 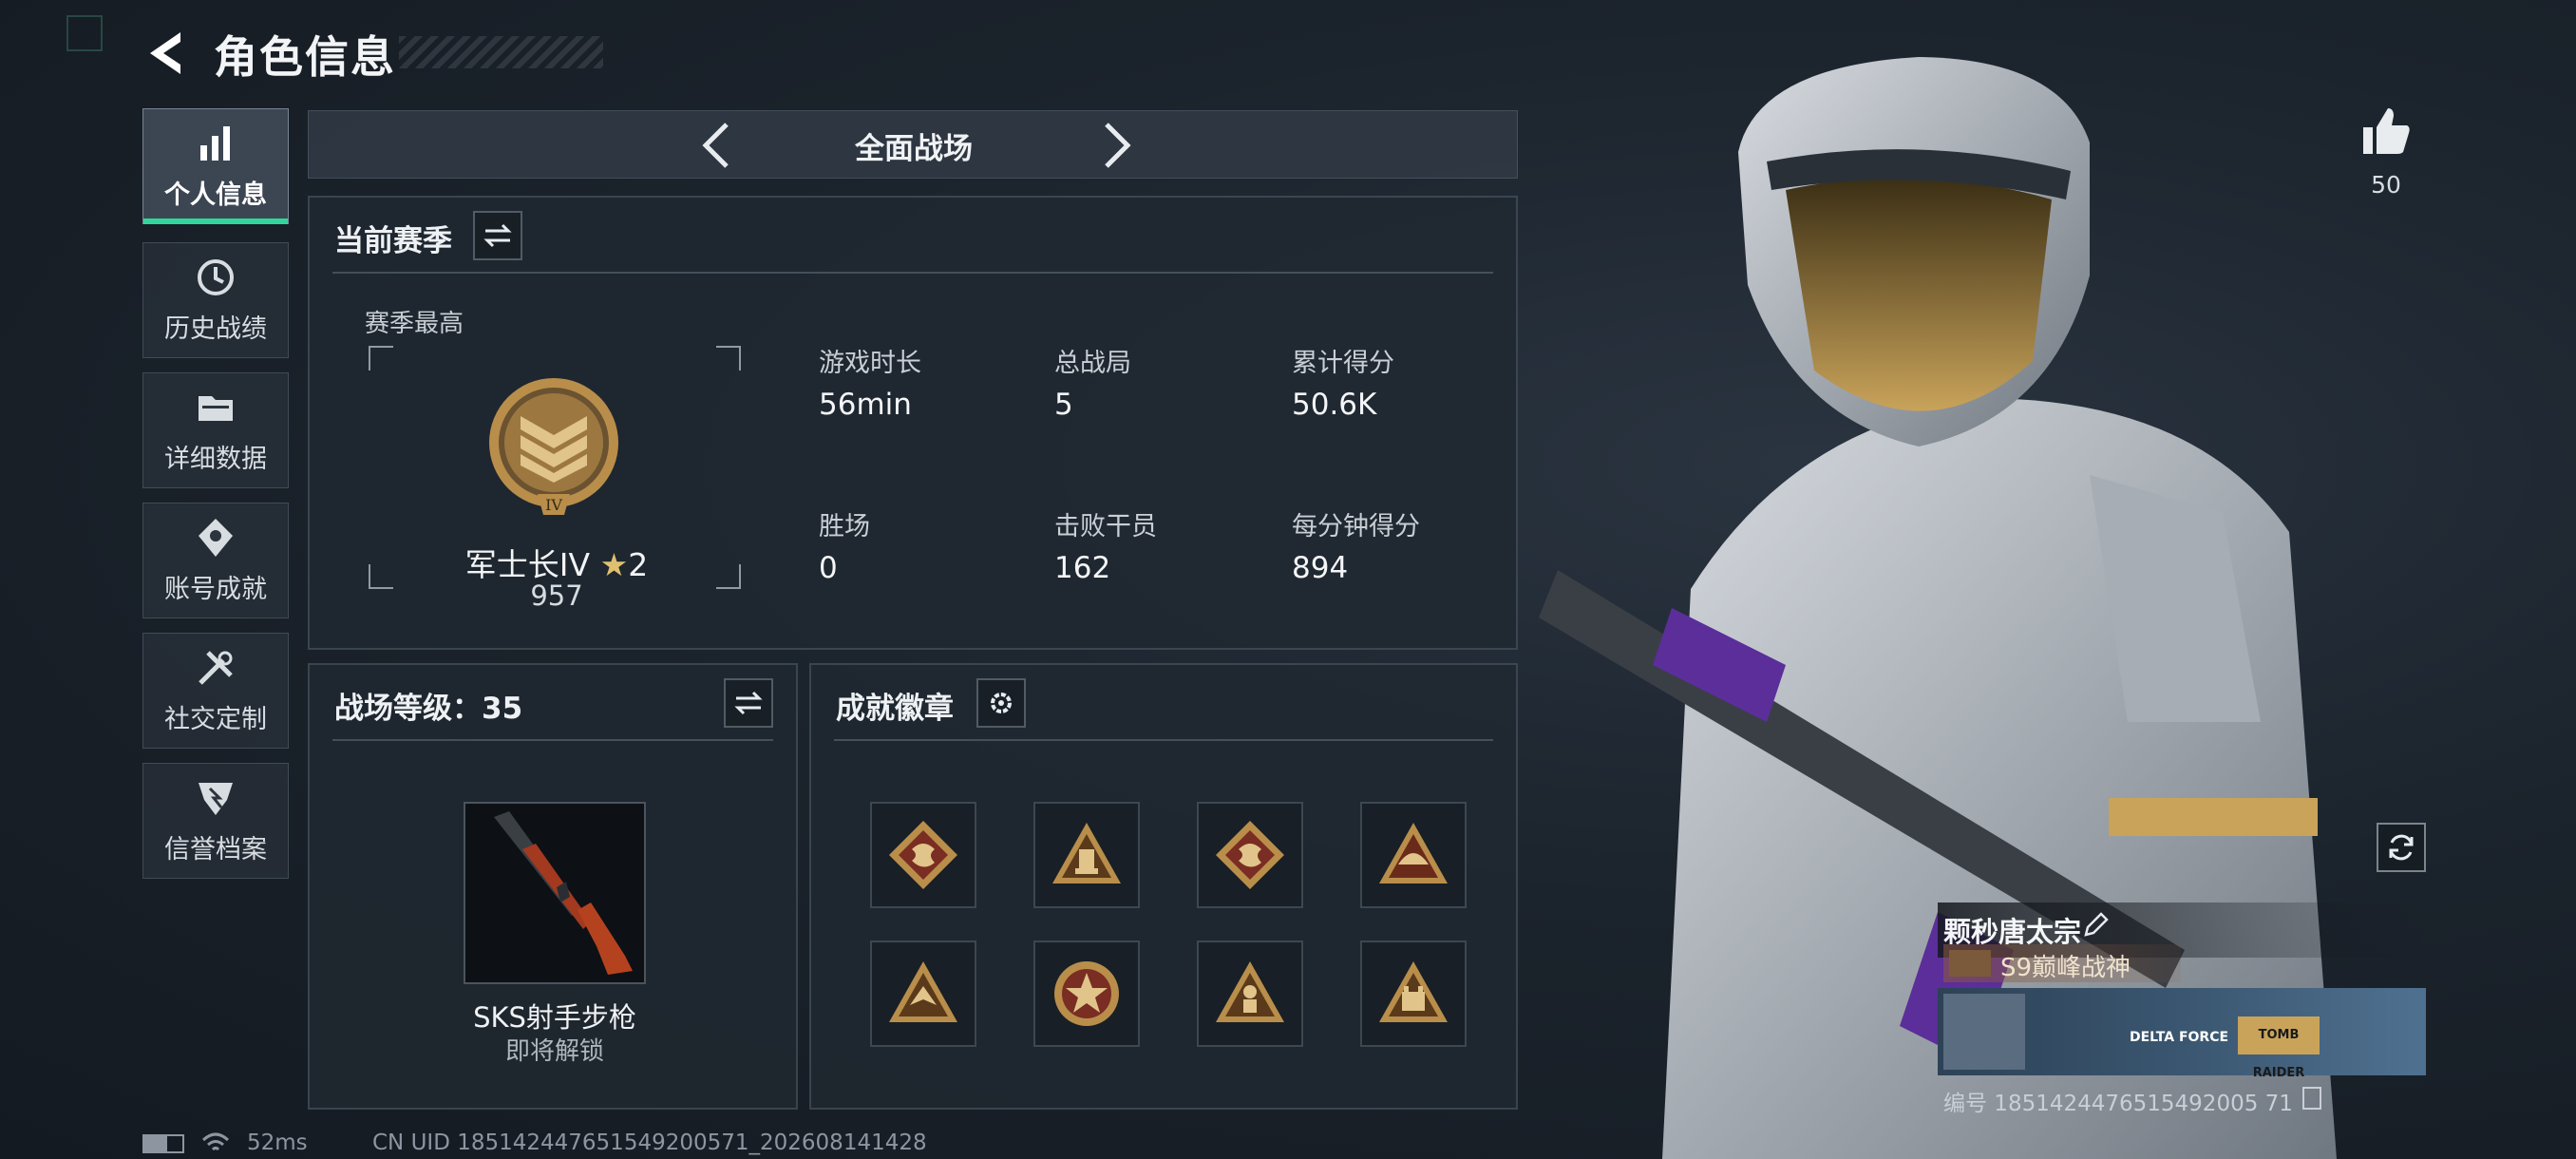 I want to click on gear-icon, so click(x=1001, y=703).